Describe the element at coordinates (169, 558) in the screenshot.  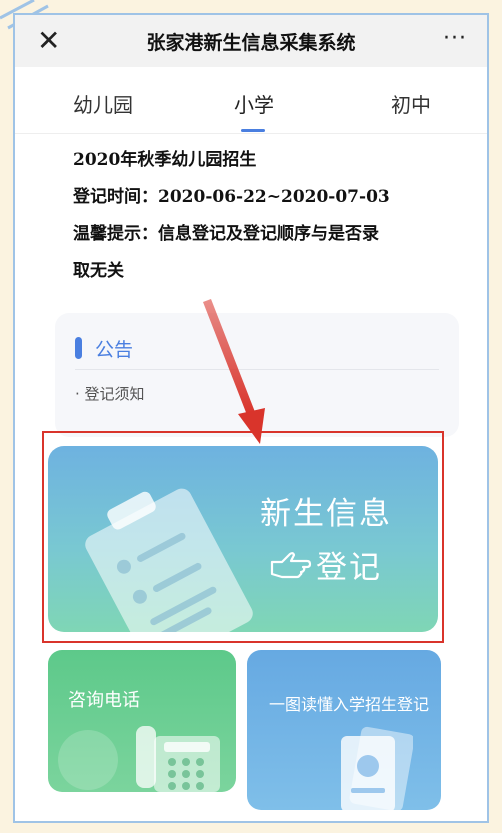
I see `clipboard-illustration` at that location.